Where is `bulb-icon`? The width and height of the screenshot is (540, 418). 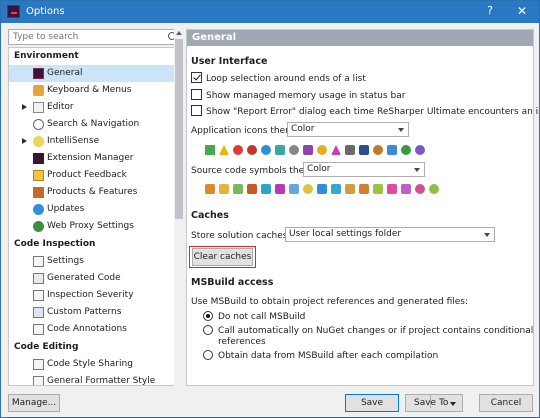
bulb-icon is located at coordinates (322, 150).